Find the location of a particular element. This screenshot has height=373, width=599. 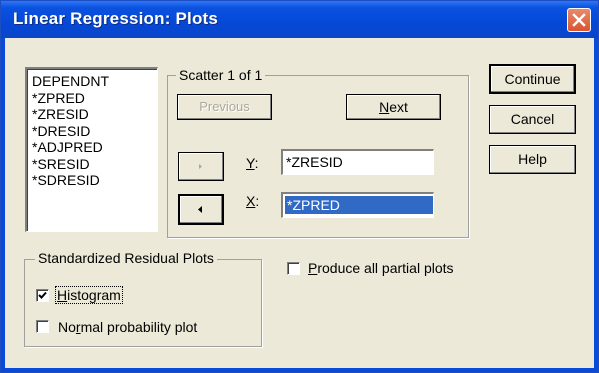

y-label: Y: is located at coordinates (252, 163).